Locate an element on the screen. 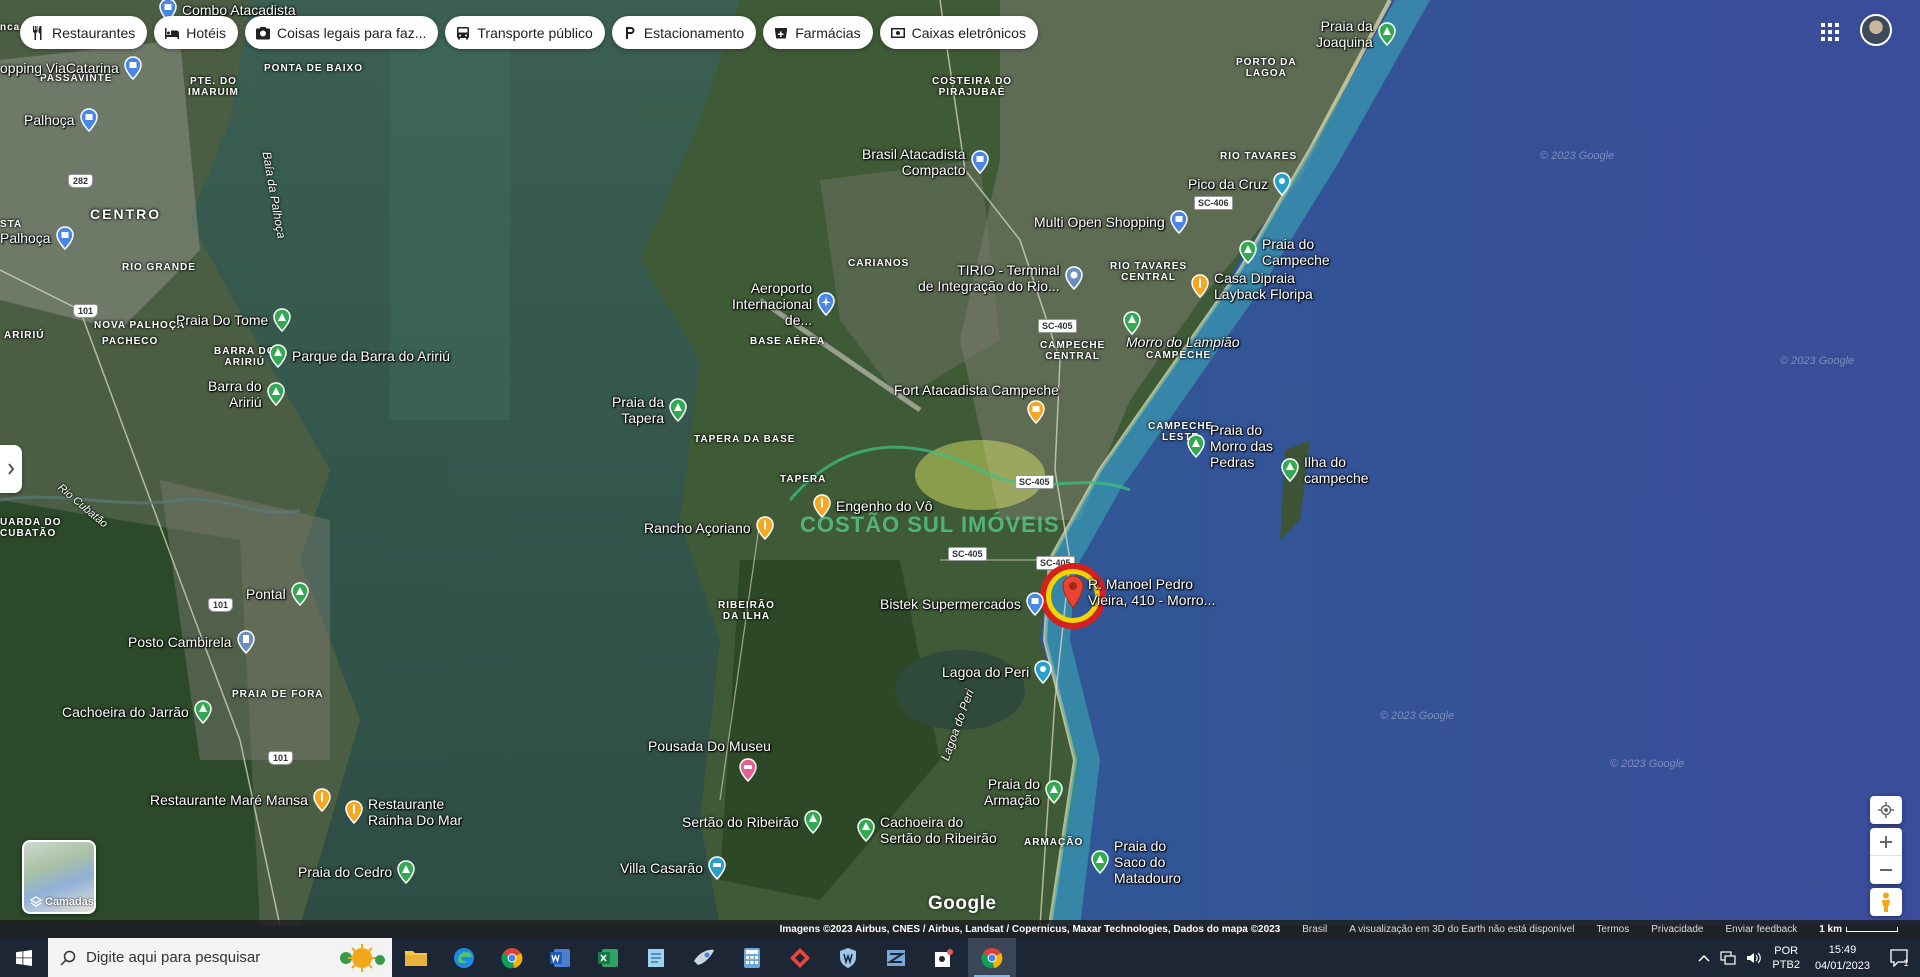 This screenshot has width=1920, height=977. place-label: Fort Atacadista Campeche is located at coordinates (976, 390).